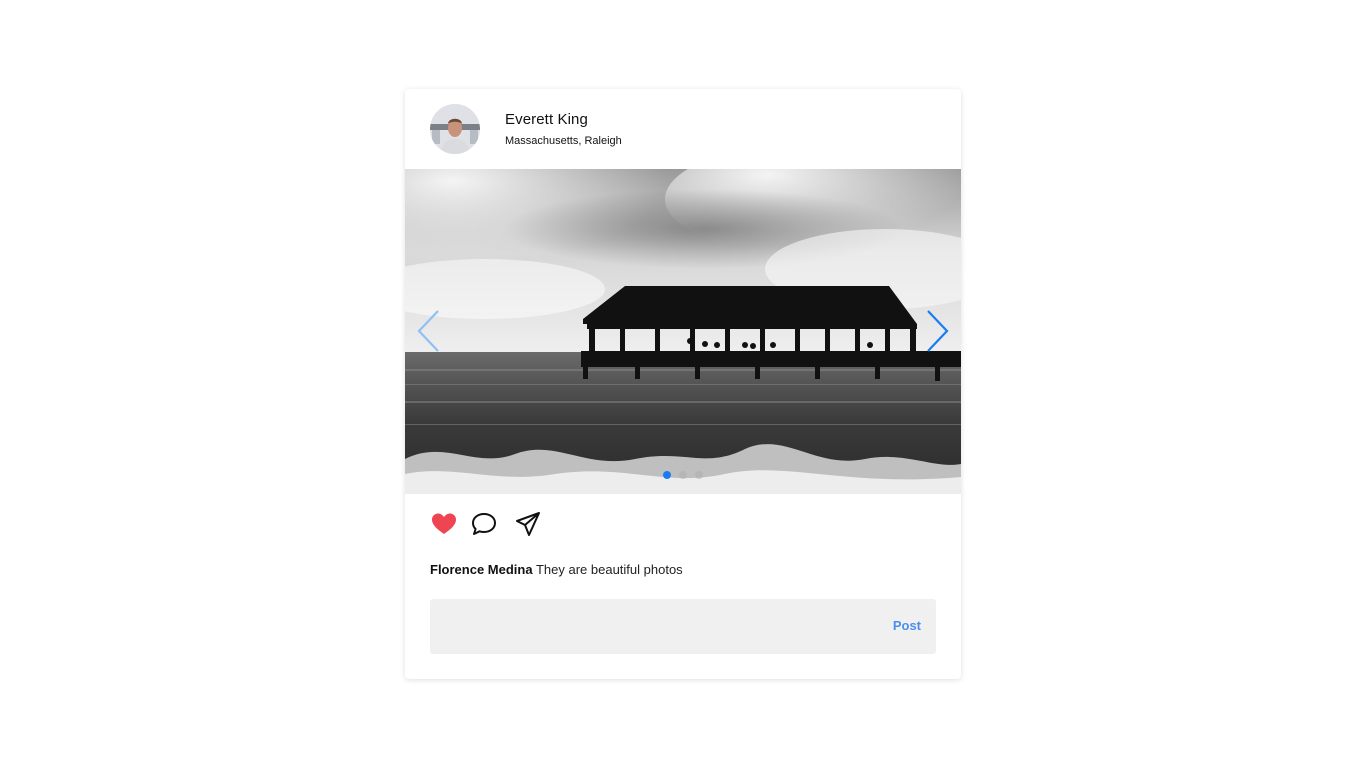 The height and width of the screenshot is (768, 1366). Describe the element at coordinates (528, 524) in the screenshot. I see `paper-plane-icon` at that location.